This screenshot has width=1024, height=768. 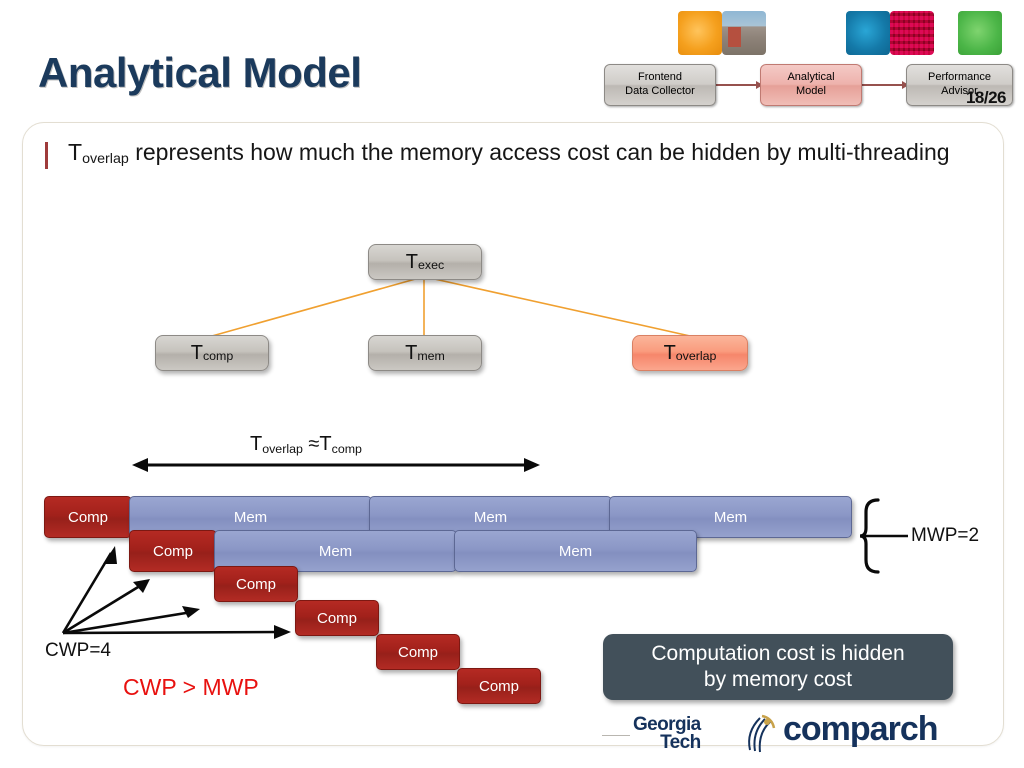 I want to click on pipeline-stage-analytical-model: Analytical Model, so click(x=811, y=85).